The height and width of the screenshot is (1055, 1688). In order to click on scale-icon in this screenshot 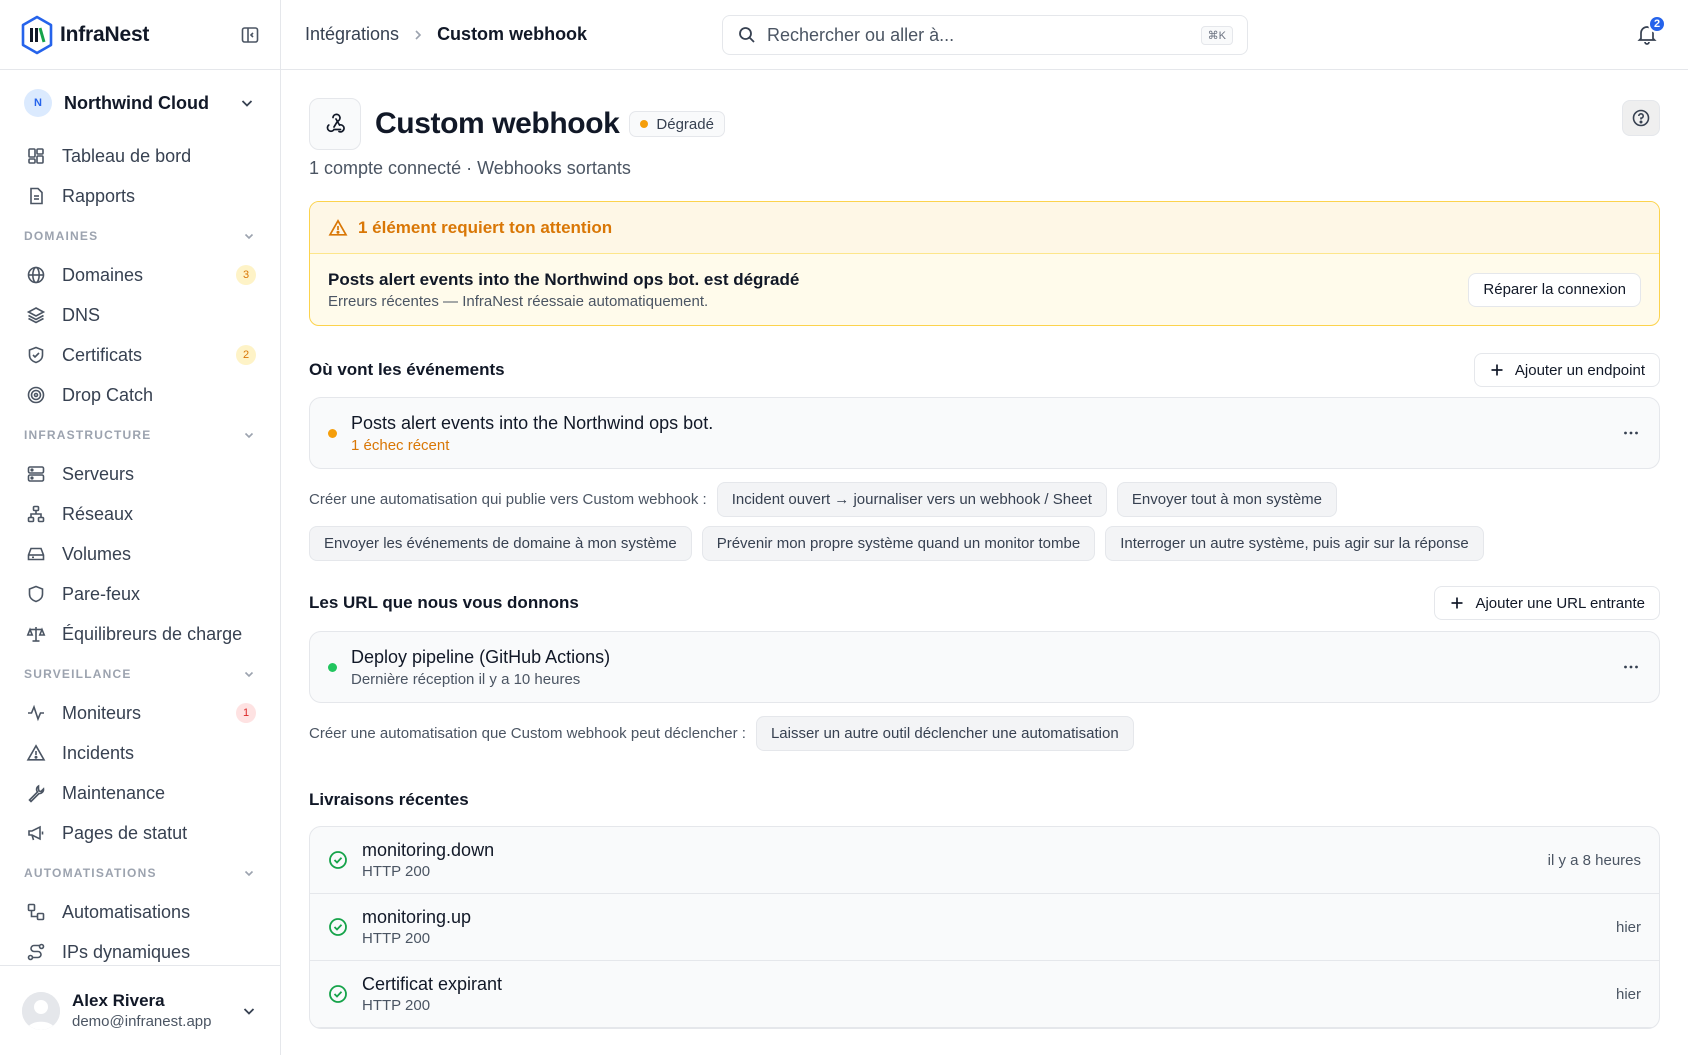, I will do `click(36, 634)`.